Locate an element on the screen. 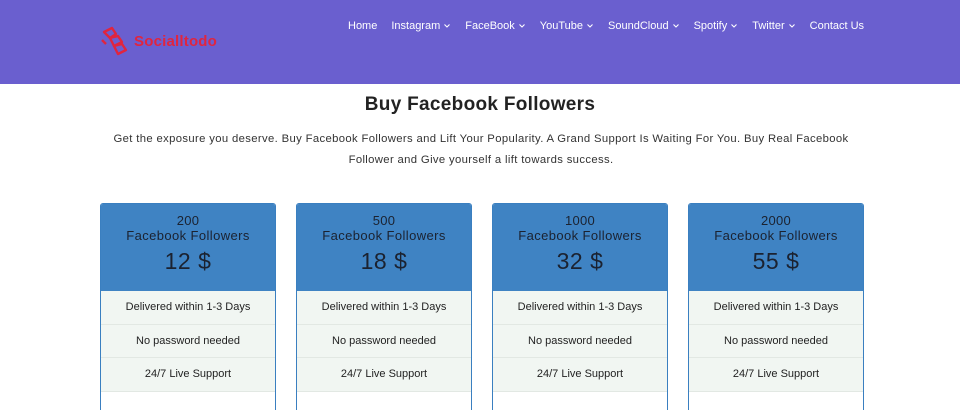  nav-item-label: YouTube is located at coordinates (561, 26).